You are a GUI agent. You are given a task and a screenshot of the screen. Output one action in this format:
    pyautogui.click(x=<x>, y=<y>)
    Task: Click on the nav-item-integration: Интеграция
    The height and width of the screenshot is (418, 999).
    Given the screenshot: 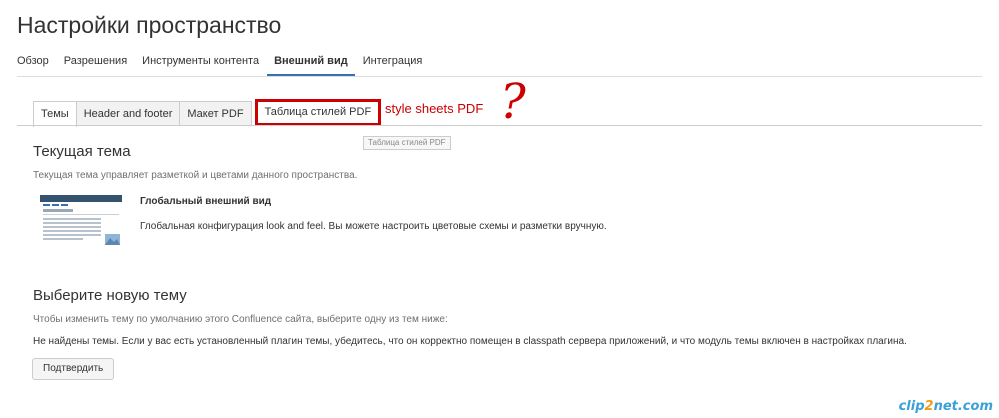 What is the action you would take?
    pyautogui.click(x=393, y=64)
    